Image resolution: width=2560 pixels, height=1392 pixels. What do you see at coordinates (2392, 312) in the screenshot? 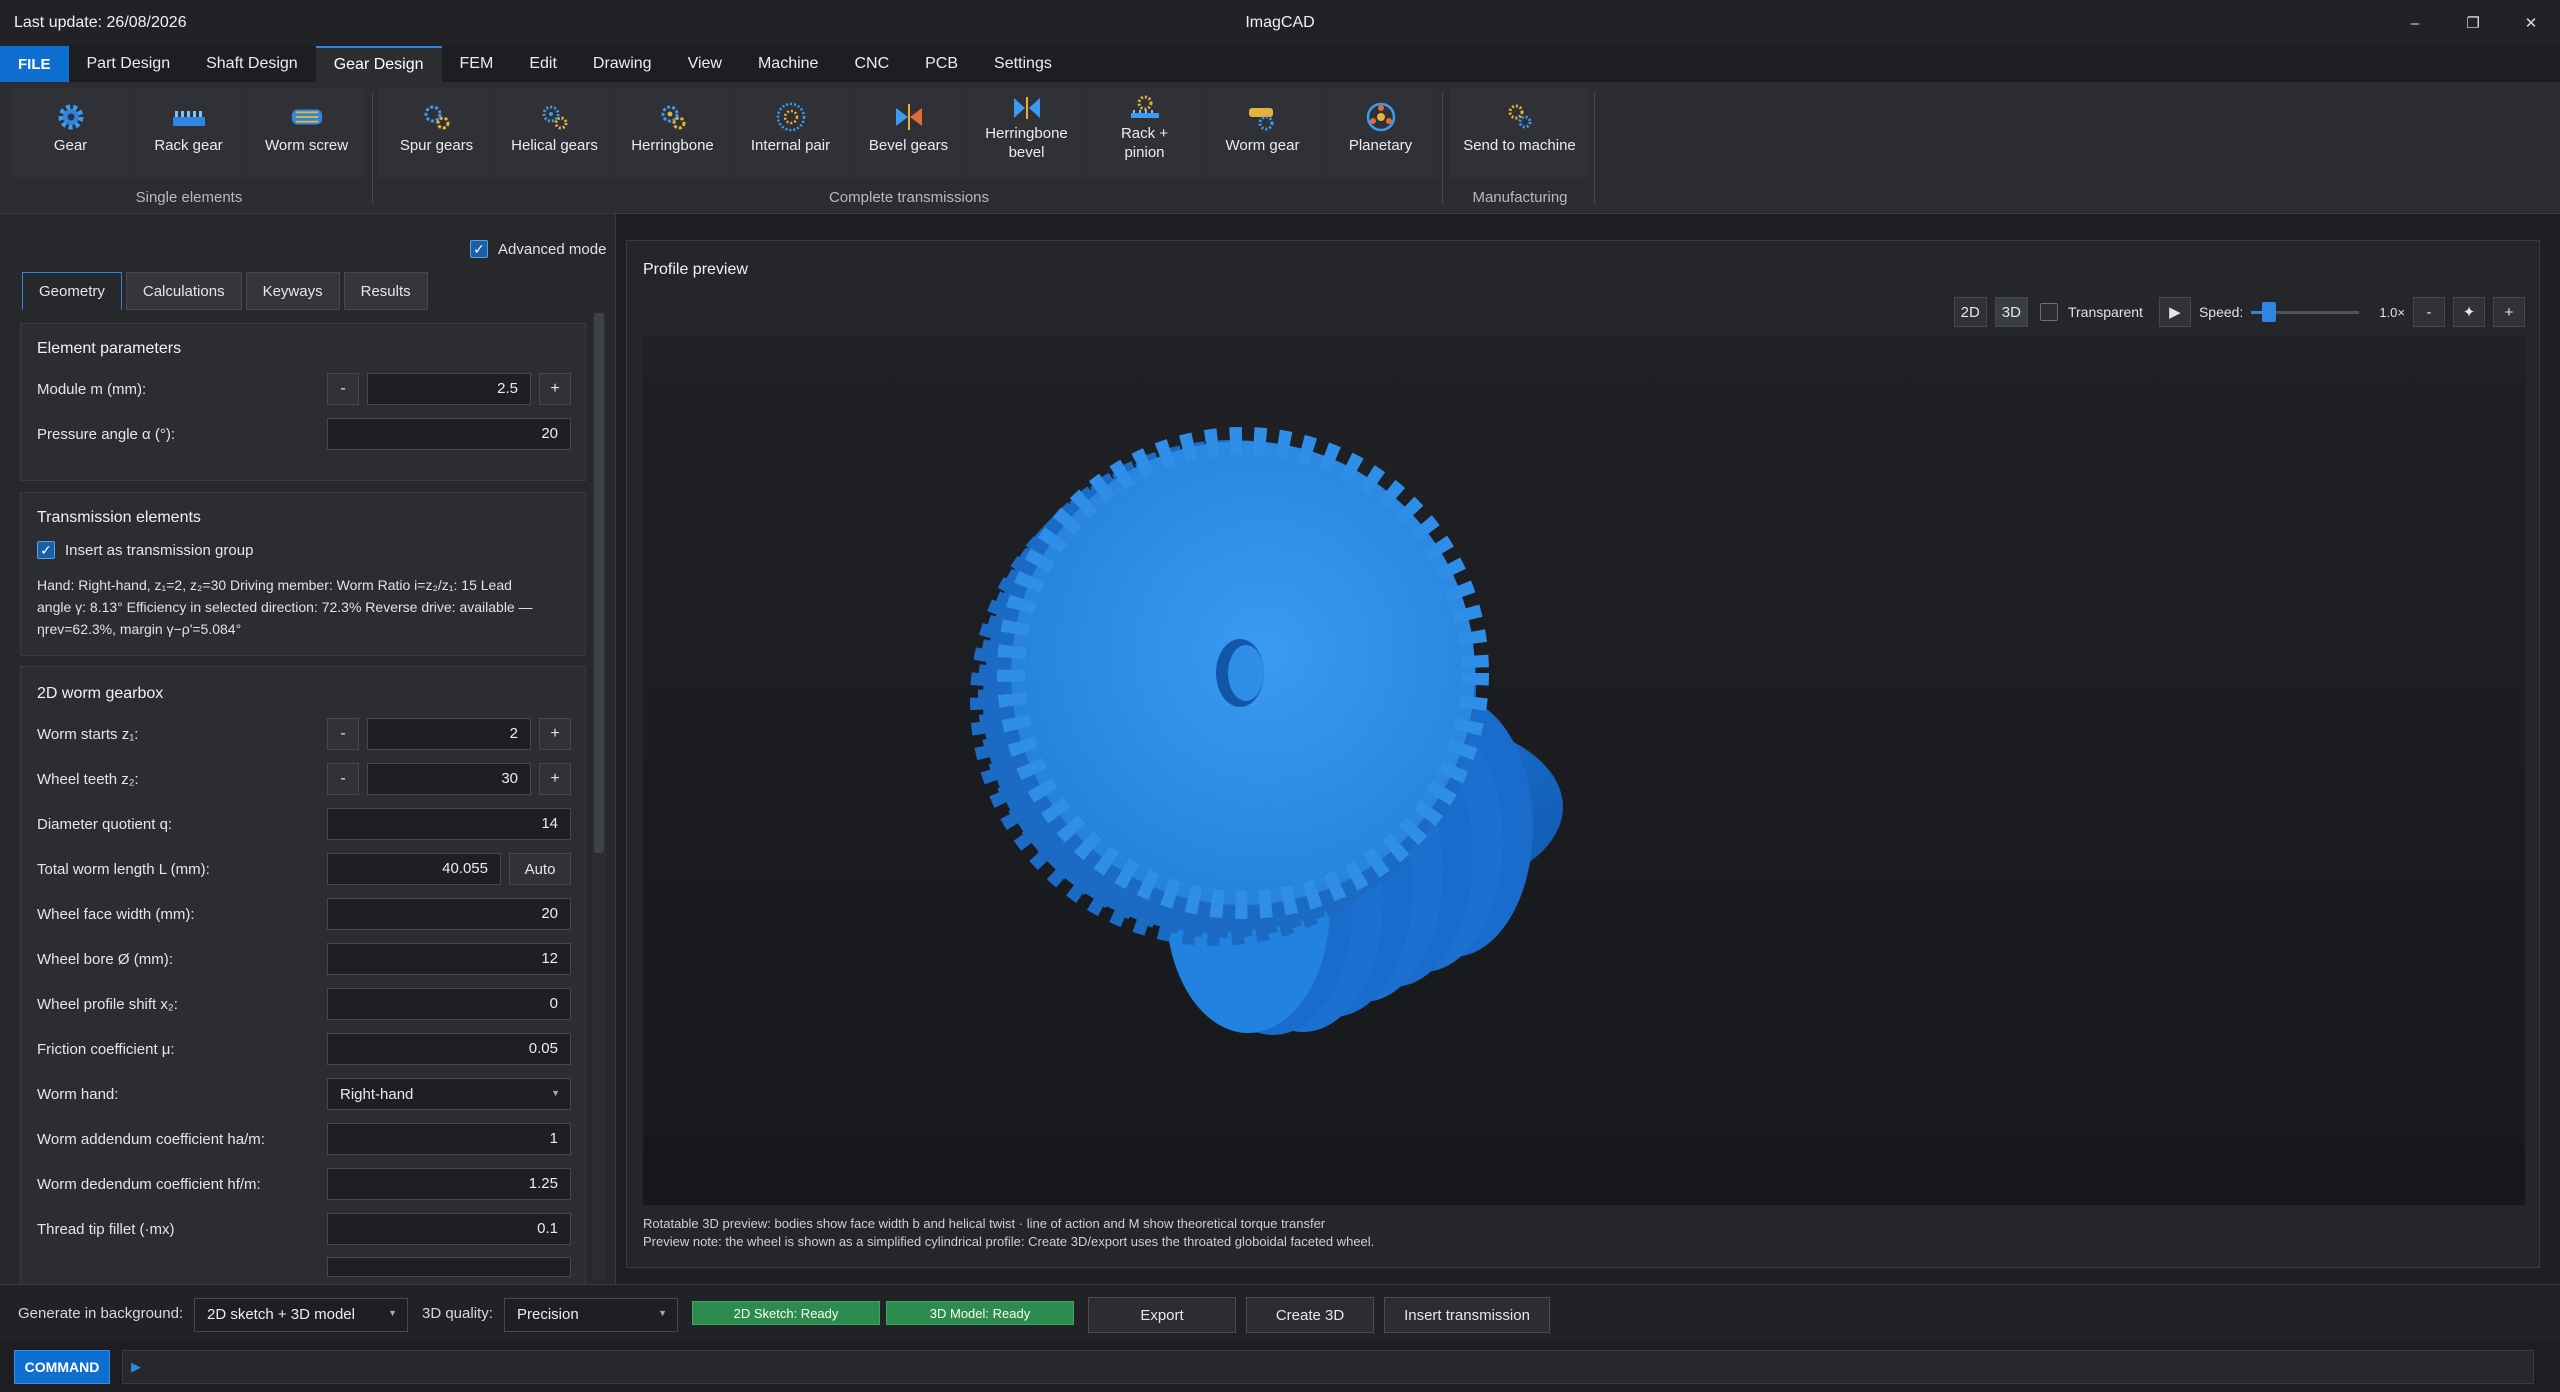
I see `speed-value: 1.0×` at bounding box center [2392, 312].